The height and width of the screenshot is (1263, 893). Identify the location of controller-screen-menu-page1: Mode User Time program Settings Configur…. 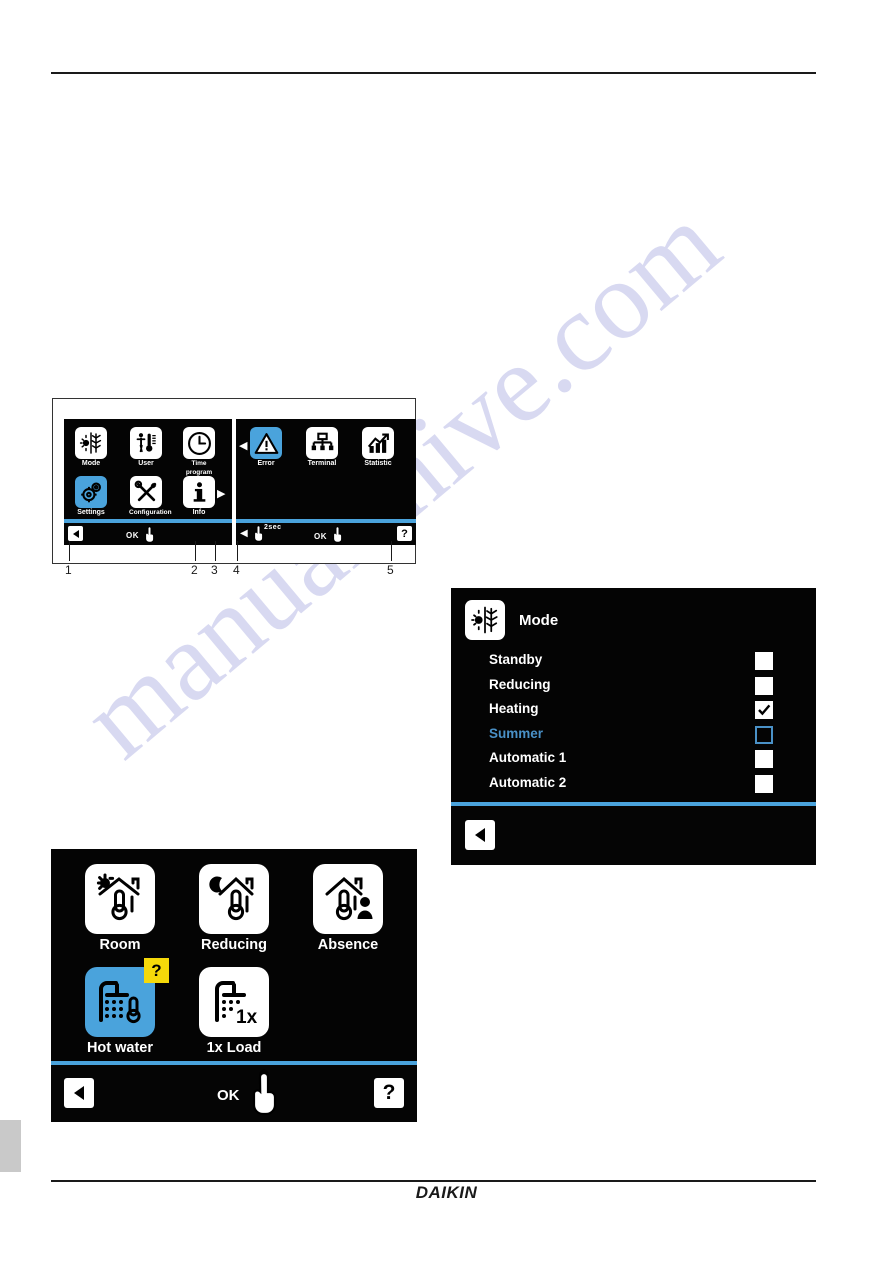
(148, 482).